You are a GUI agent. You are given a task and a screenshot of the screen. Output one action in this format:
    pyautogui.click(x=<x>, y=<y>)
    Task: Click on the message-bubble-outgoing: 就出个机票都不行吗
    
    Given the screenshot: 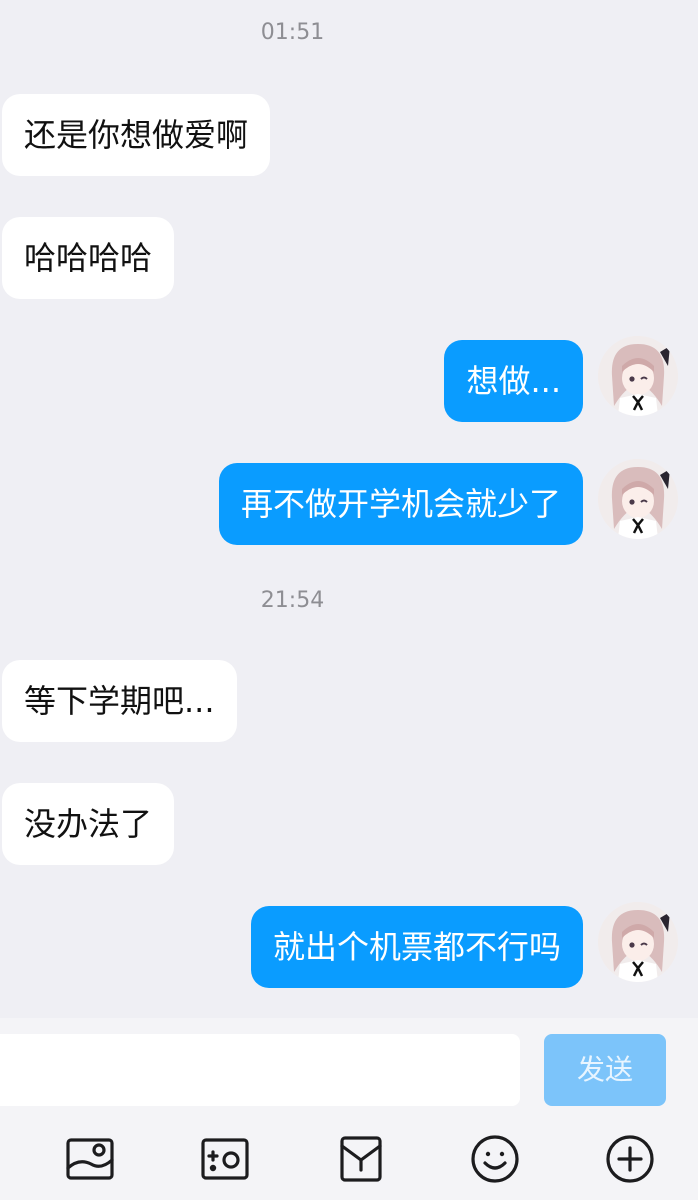 What is the action you would take?
    pyautogui.click(x=416, y=947)
    